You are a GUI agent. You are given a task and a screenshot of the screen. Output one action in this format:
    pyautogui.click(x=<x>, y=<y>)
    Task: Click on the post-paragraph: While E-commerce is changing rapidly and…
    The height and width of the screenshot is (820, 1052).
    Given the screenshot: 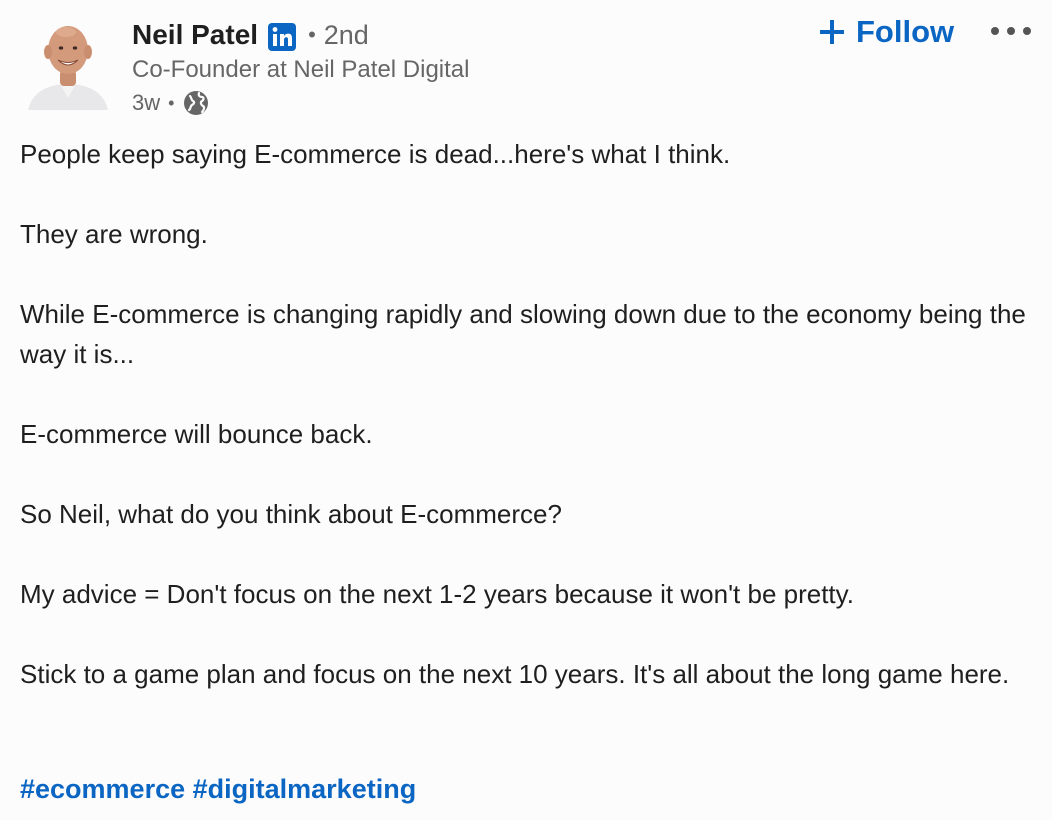 What is the action you would take?
    pyautogui.click(x=523, y=334)
    